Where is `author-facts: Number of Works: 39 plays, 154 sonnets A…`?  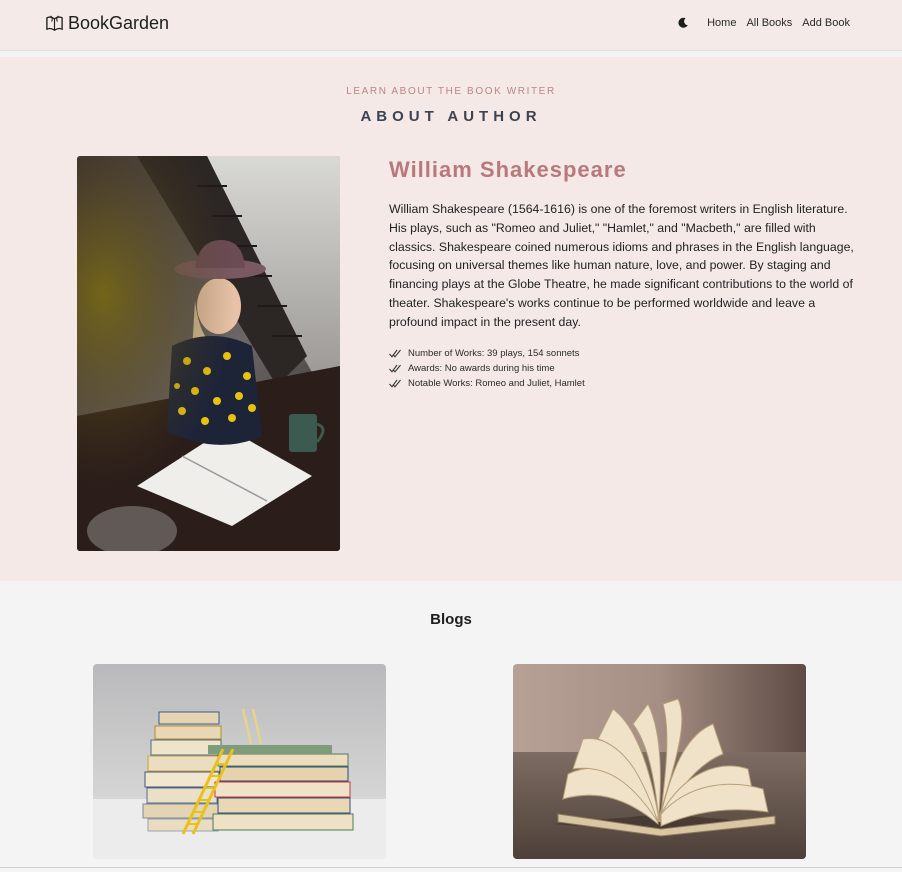
author-facts: Number of Works: 39 plays, 154 sonnets A… is located at coordinates (487, 368).